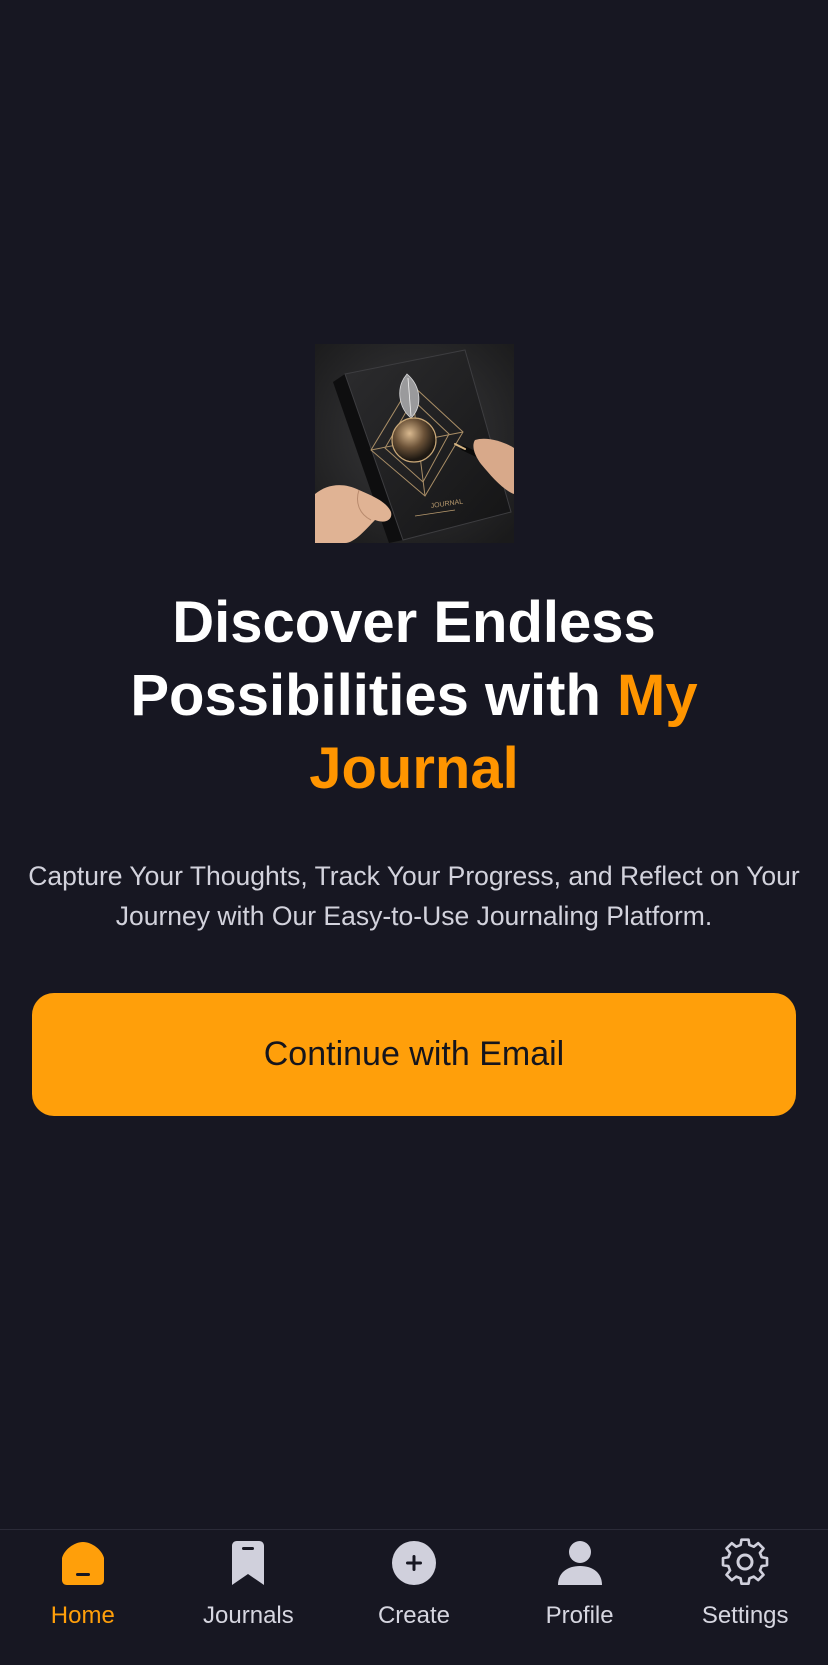  I want to click on home-icon, so click(83, 1563).